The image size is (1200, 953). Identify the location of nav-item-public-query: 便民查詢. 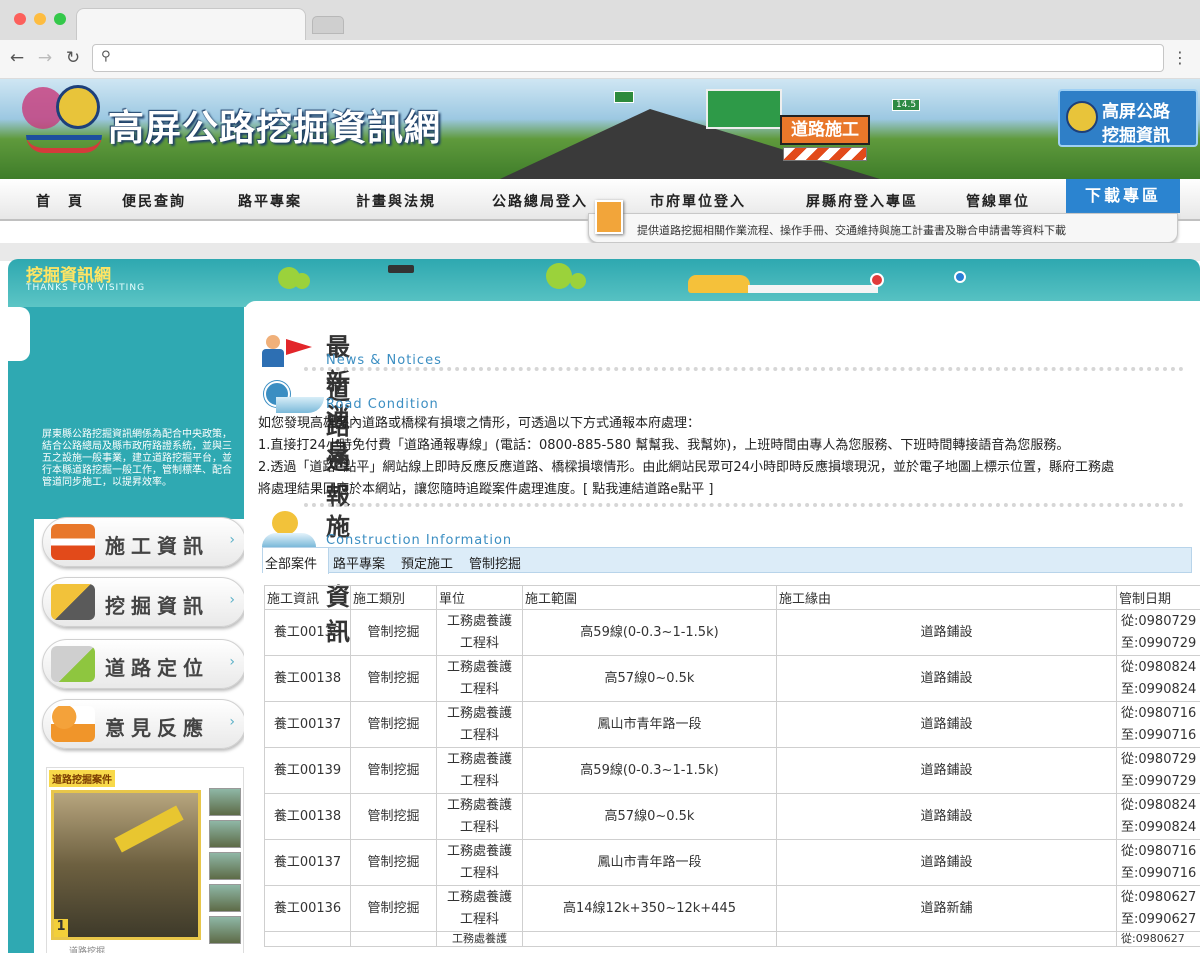
(154, 201).